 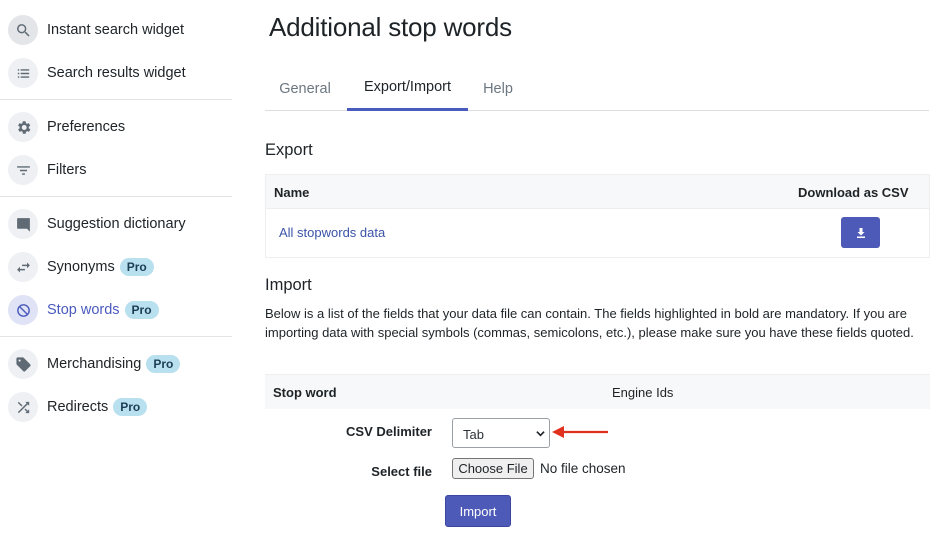 What do you see at coordinates (305, 392) in the screenshot?
I see `field-stop-word: Stop word` at bounding box center [305, 392].